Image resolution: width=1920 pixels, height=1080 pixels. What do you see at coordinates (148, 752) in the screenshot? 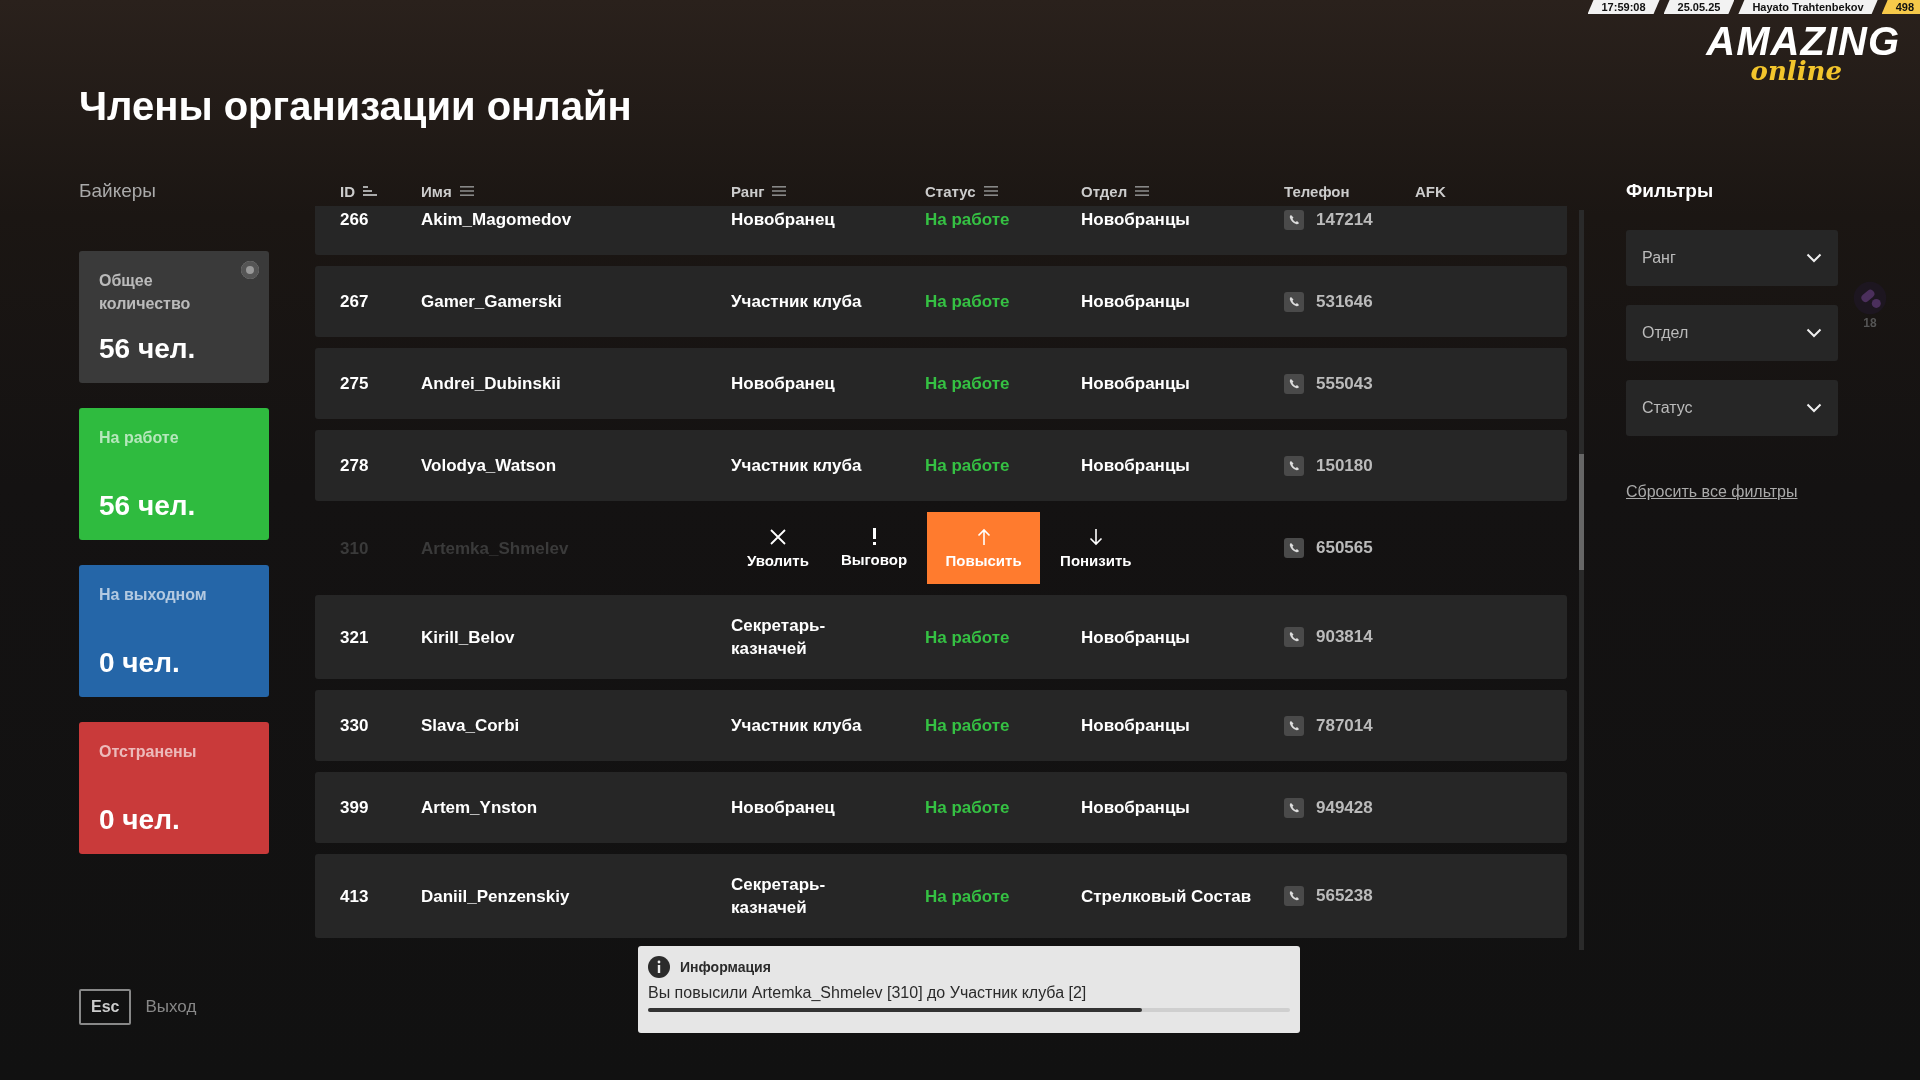
I see `stat-label: Отстранены` at bounding box center [148, 752].